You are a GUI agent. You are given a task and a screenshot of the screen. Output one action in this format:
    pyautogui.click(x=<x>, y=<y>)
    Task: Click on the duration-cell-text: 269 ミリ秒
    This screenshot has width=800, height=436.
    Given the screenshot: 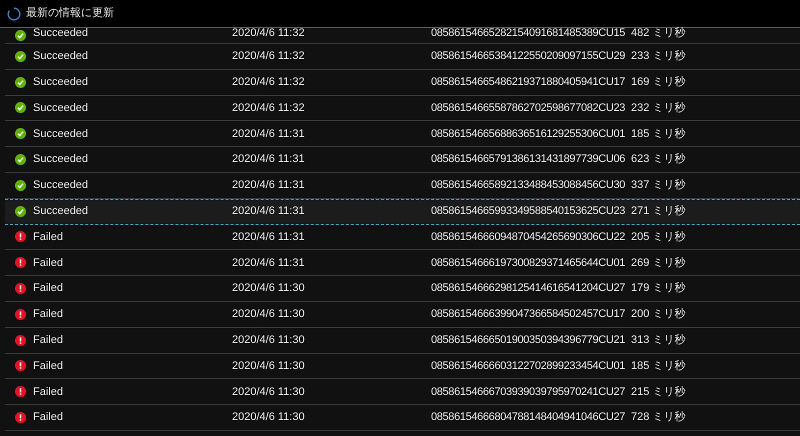 What is the action you would take?
    pyautogui.click(x=658, y=263)
    